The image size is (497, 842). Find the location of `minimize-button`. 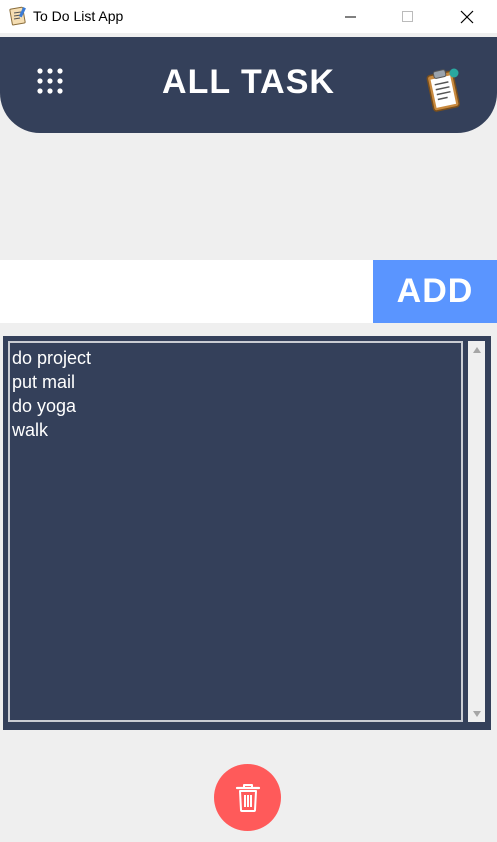

minimize-button is located at coordinates (351, 16).